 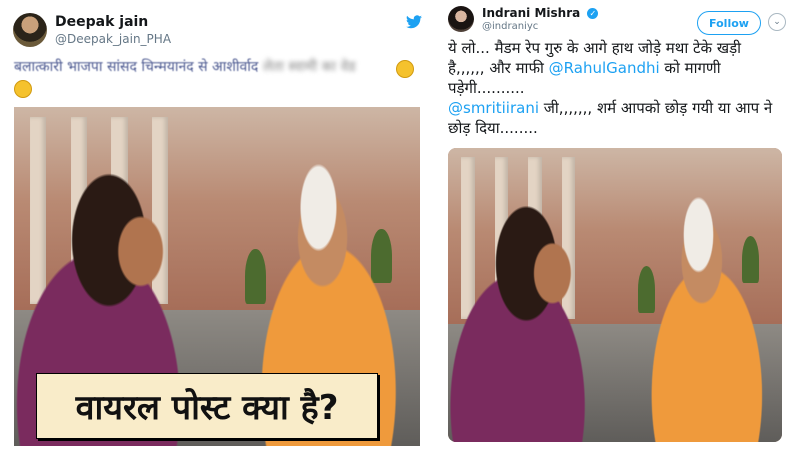 What do you see at coordinates (309, 67) in the screenshot?
I see `left-tweet-text-blurred: लेता स्वामी का वेड` at bounding box center [309, 67].